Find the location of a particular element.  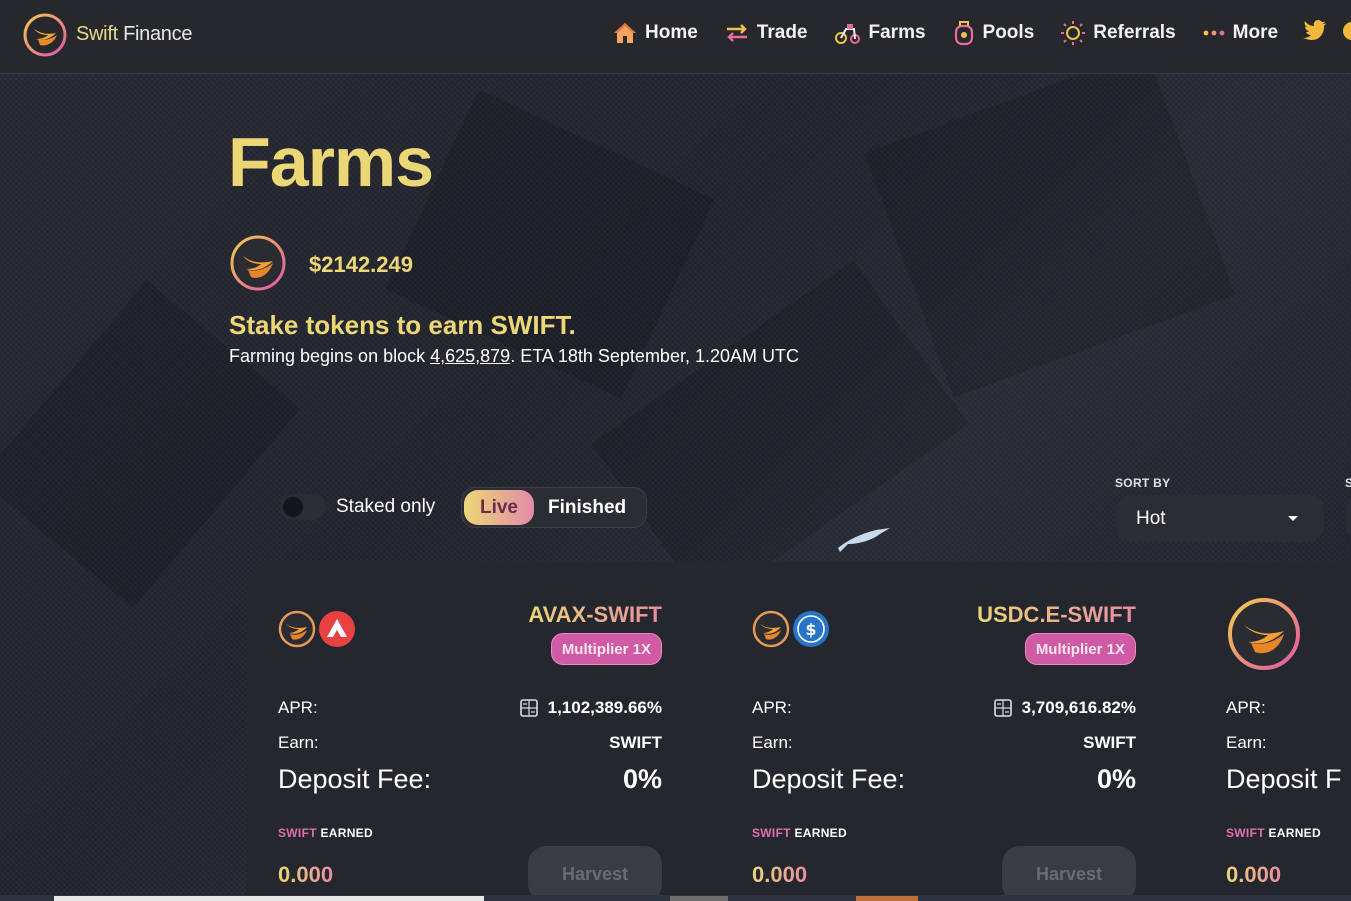

brand-logo: Swift Finance is located at coordinates (107, 34).